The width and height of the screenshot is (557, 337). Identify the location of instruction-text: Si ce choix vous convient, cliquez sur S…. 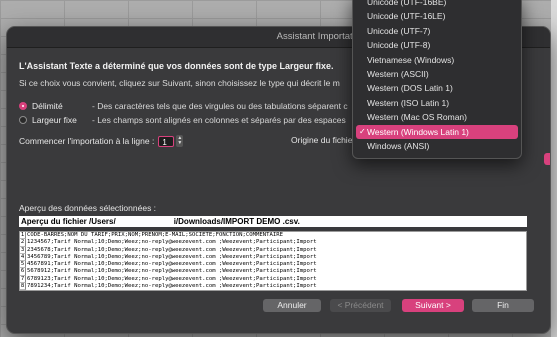
(179, 83).